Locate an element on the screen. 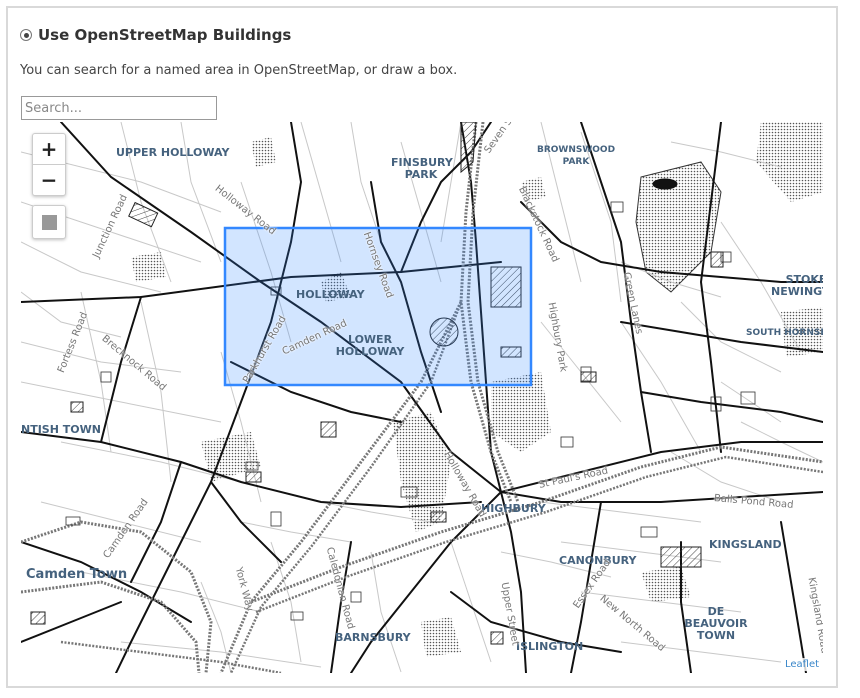 The width and height of the screenshot is (860, 698). area-label: HOLLOWAY is located at coordinates (330, 294).